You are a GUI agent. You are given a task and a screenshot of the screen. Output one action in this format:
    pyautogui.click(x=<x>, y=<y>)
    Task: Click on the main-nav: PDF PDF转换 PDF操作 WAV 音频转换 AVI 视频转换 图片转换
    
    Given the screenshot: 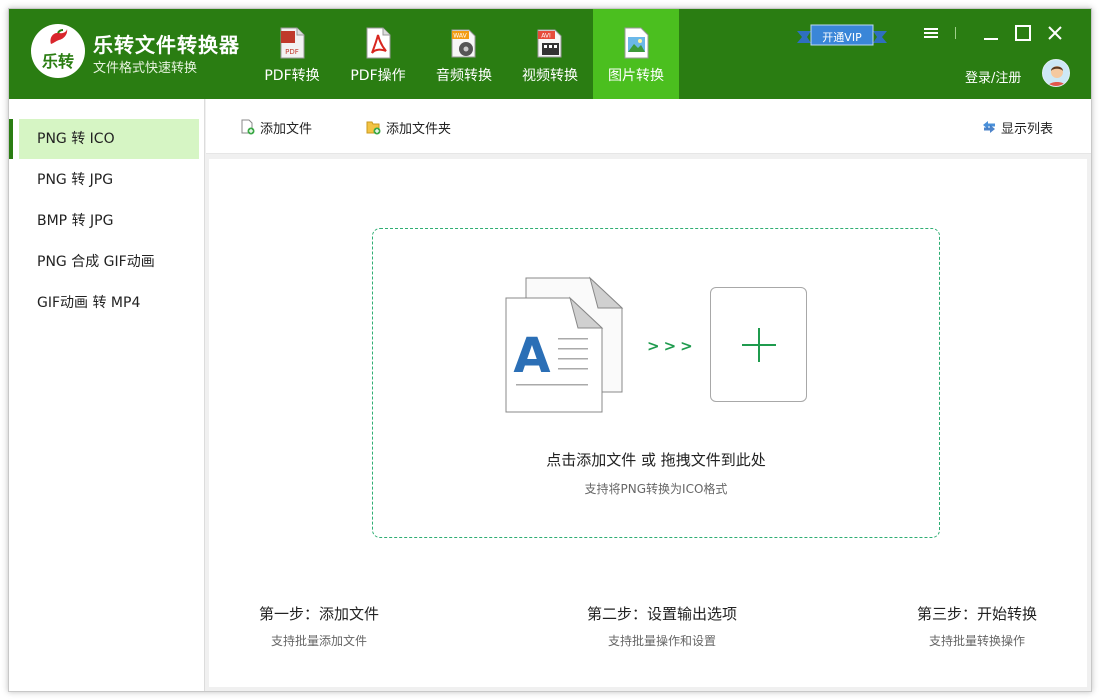 What is the action you would take?
    pyautogui.click(x=464, y=54)
    